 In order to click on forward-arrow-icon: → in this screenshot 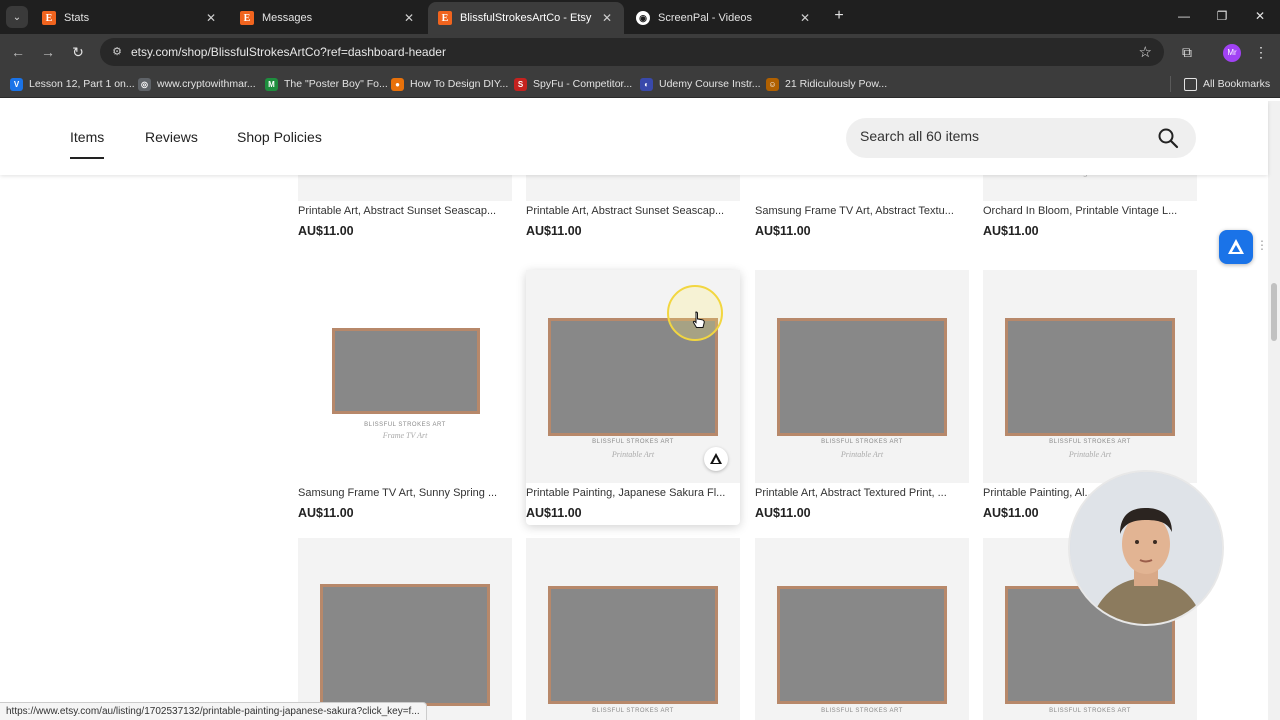, I will do `click(48, 52)`.